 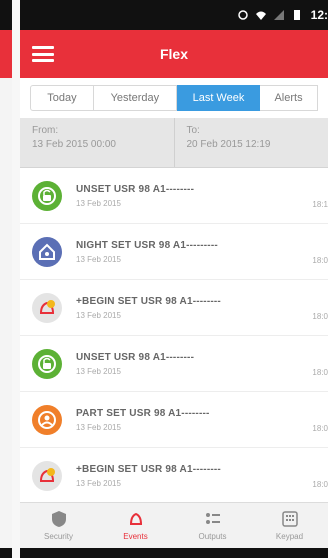 What do you see at coordinates (135, 536) in the screenshot?
I see `nav-label: Events` at bounding box center [135, 536].